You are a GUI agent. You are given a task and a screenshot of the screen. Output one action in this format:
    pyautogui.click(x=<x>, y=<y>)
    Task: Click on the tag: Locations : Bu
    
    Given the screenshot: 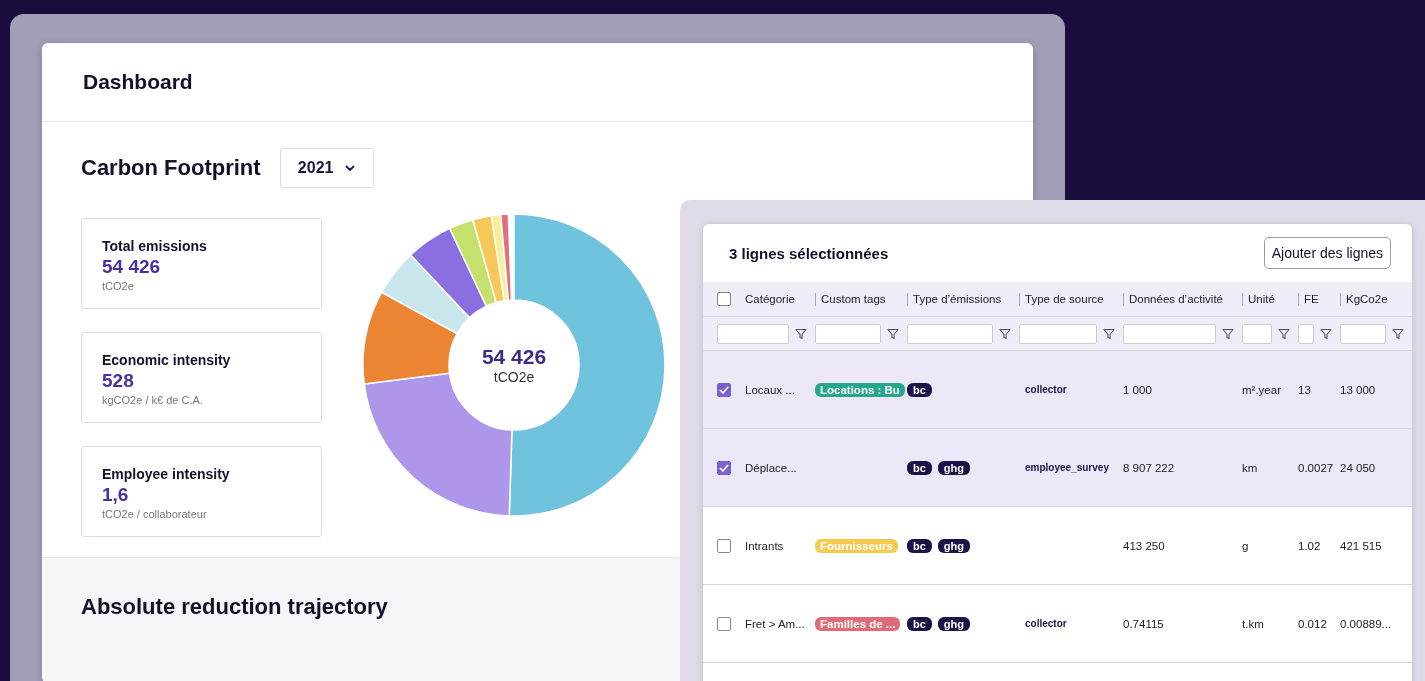 What is the action you would take?
    pyautogui.click(x=860, y=389)
    